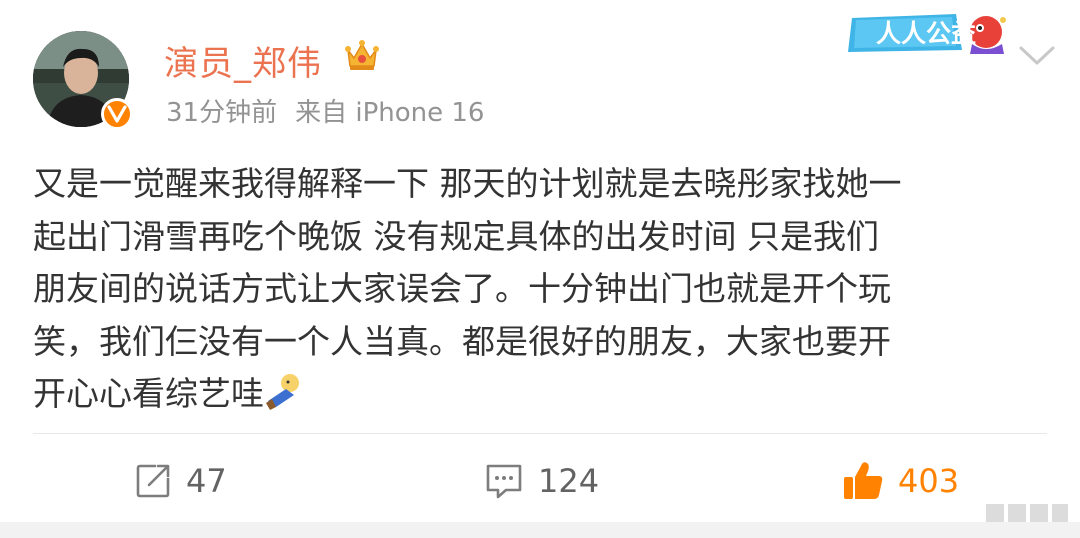  What do you see at coordinates (153, 481) in the screenshot?
I see `repost-icon` at bounding box center [153, 481].